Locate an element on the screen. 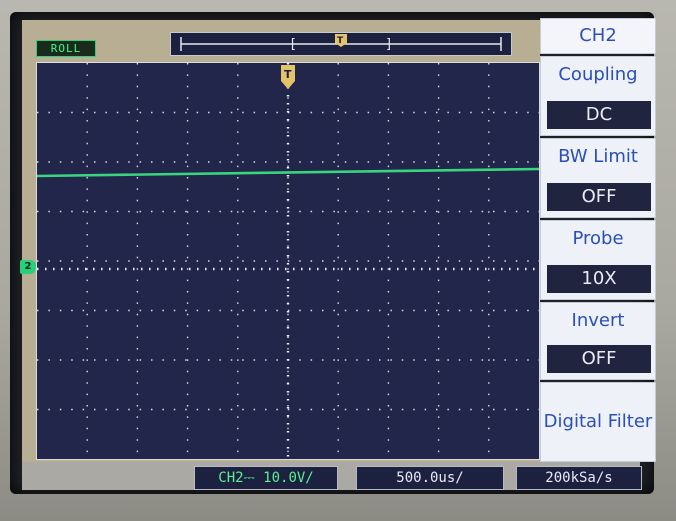 This screenshot has width=676, height=521. channel-2-scale-readout: CH2⎓ 10.0V/ is located at coordinates (266, 478).